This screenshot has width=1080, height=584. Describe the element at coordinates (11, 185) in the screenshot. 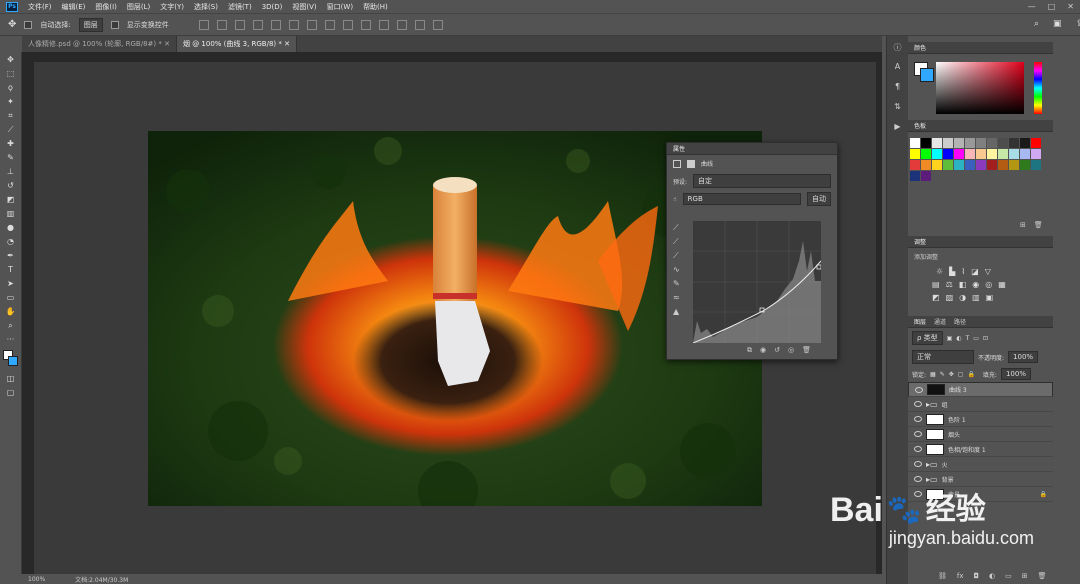

I see `history-brush-icon: ↺` at that location.